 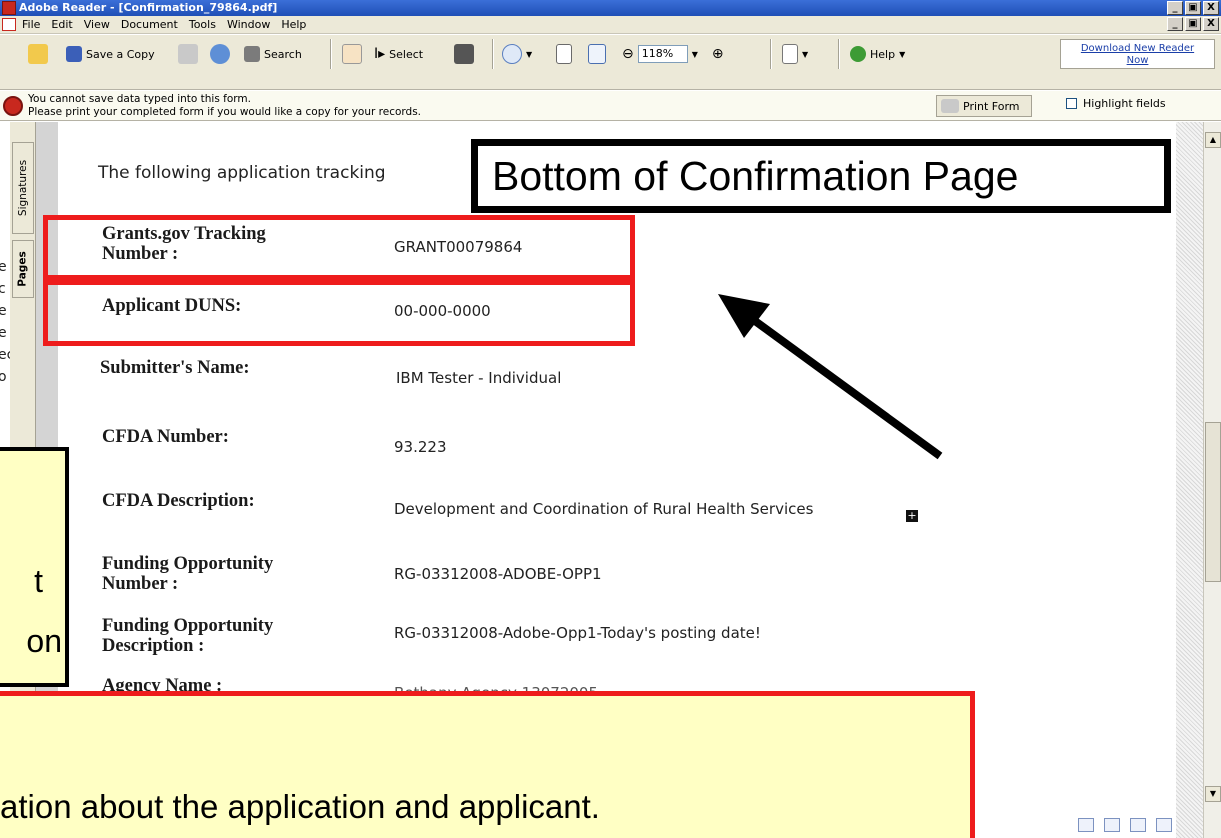 What do you see at coordinates (1189, 480) in the screenshot?
I see `page-background` at bounding box center [1189, 480].